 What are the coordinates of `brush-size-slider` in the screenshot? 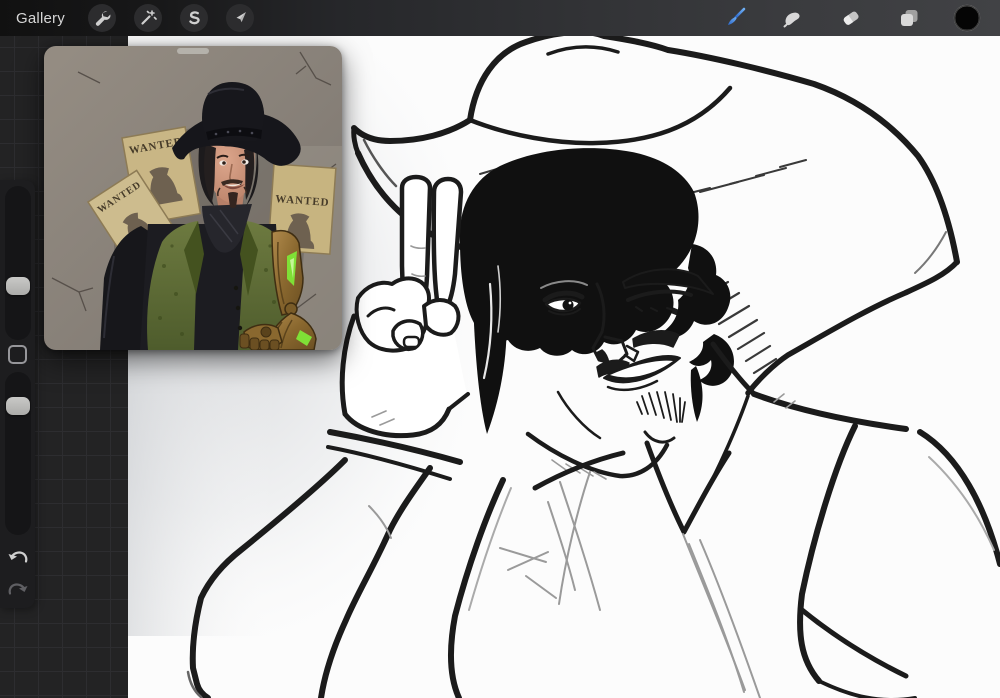 It's located at (18, 263).